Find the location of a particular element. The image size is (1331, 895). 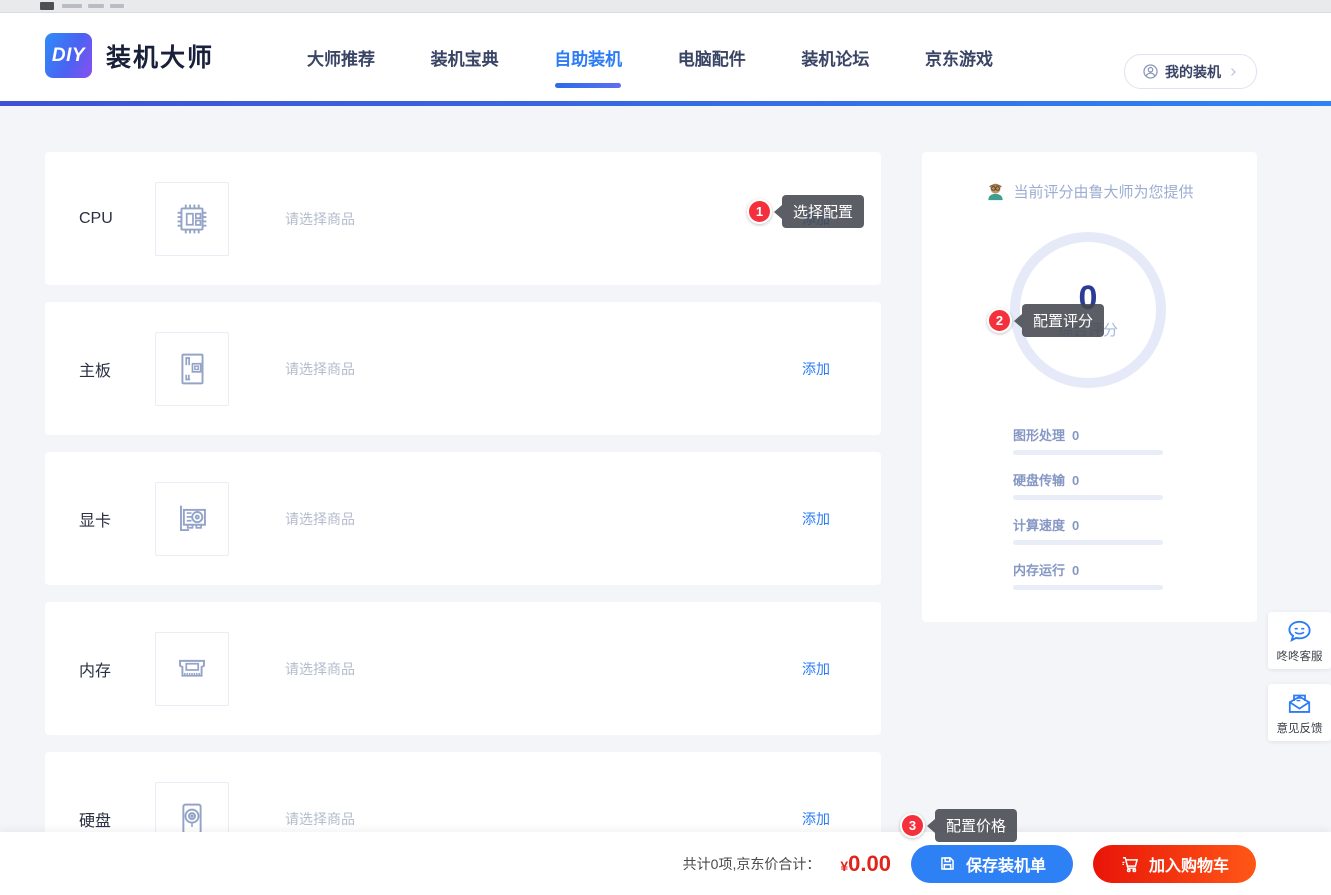

motherboard-icon is located at coordinates (192, 368).